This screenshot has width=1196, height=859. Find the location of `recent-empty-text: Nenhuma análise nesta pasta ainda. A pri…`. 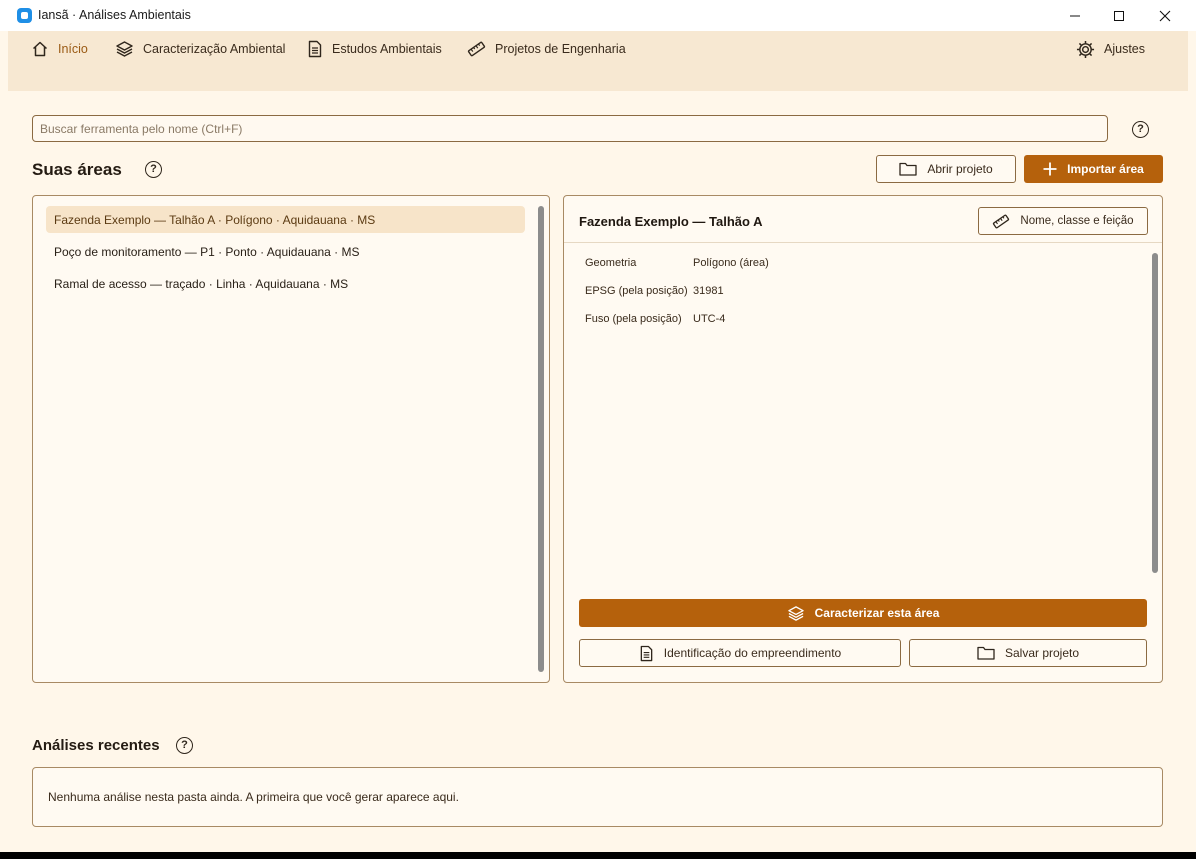

recent-empty-text: Nenhuma análise nesta pasta ainda. A pri… is located at coordinates (253, 797).